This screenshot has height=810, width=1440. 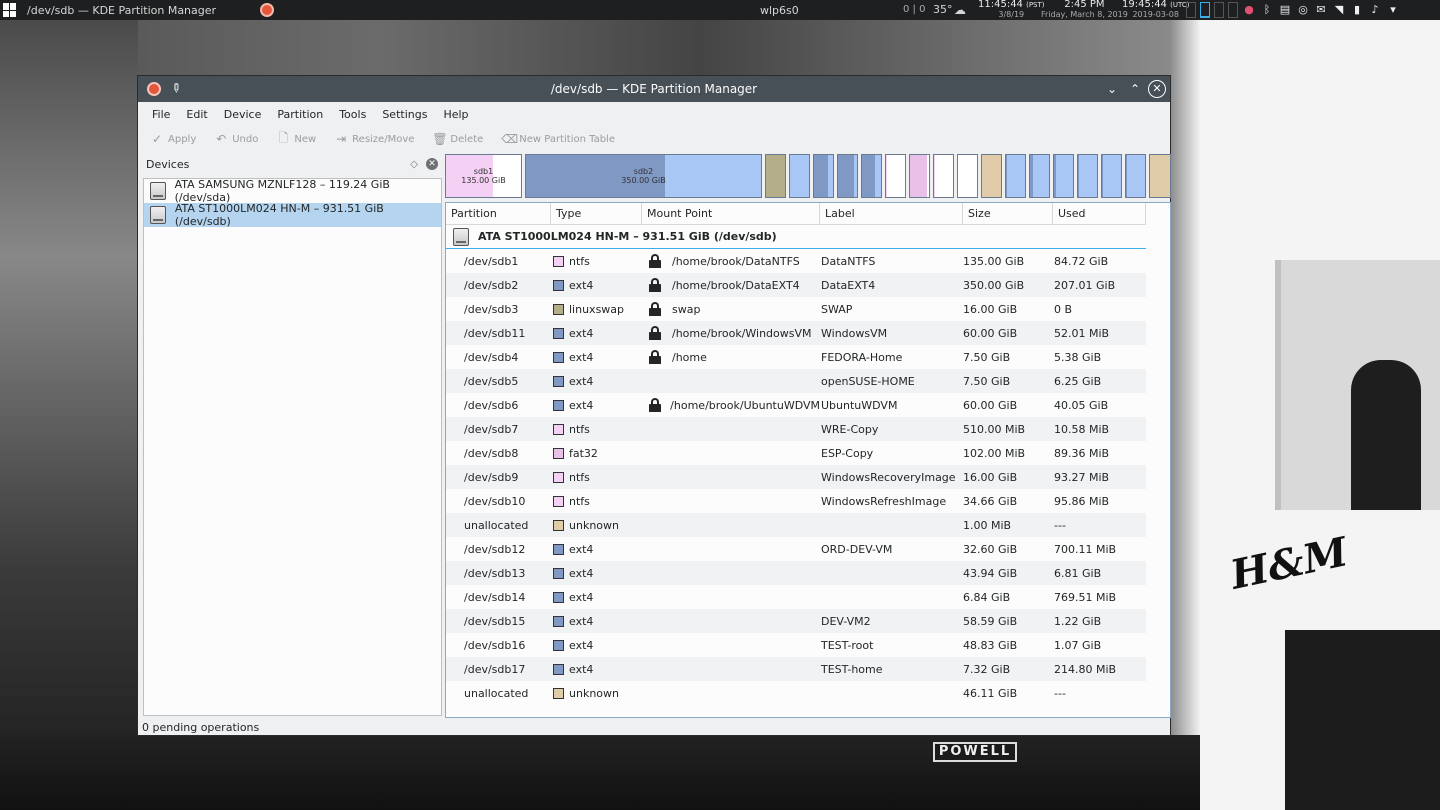 I want to click on volume-icon: ♪, so click(x=1375, y=10).